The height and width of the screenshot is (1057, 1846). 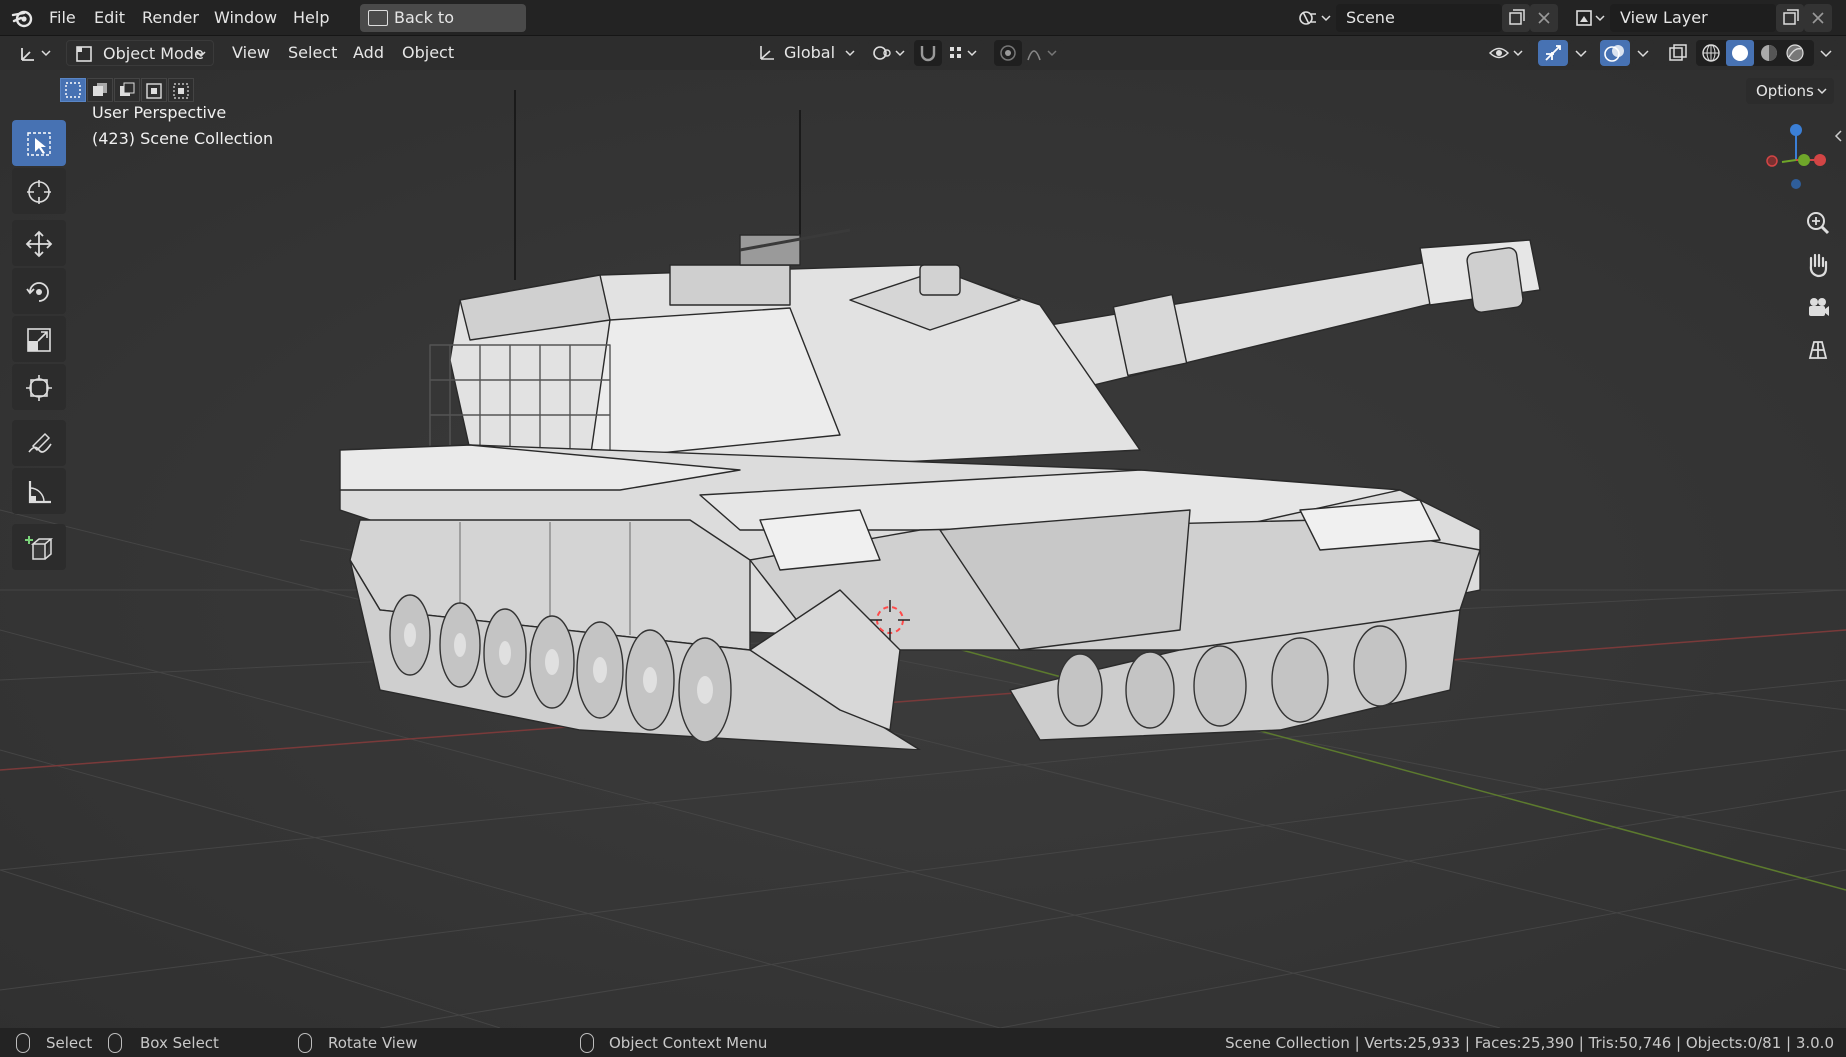 I want to click on view-layer-name-field: View Layer, so click(x=1693, y=18).